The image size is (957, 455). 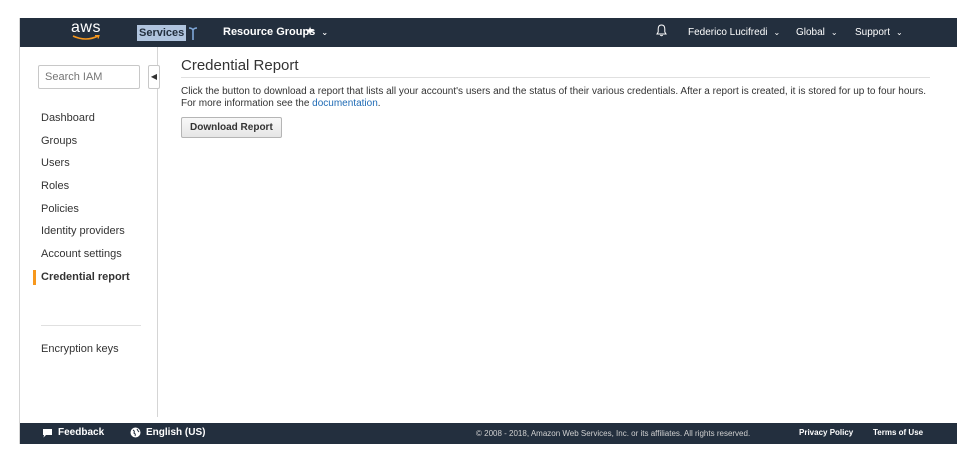 What do you see at coordinates (873, 32) in the screenshot?
I see `support-label: Support` at bounding box center [873, 32].